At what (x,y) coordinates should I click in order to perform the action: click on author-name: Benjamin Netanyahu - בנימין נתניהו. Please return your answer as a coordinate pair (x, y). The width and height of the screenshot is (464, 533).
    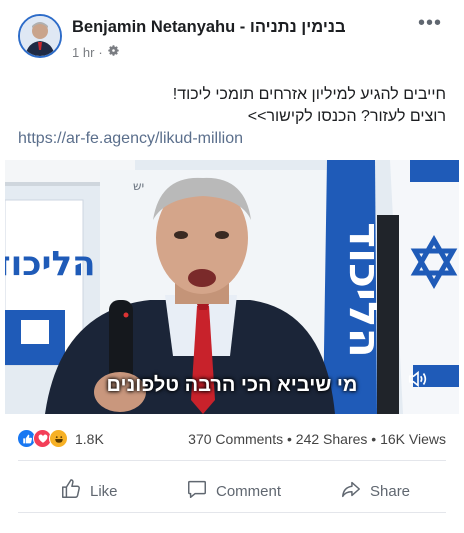
    Looking at the image, I should click on (209, 27).